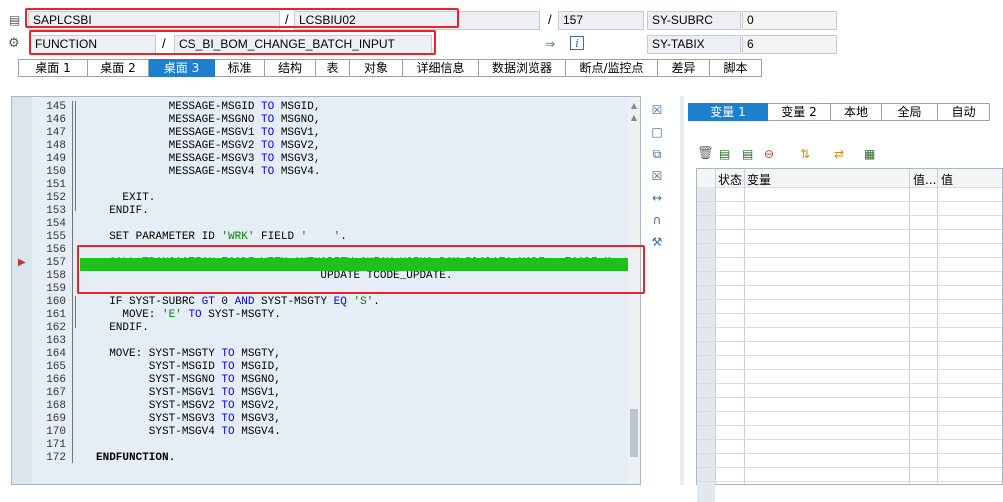 The height and width of the screenshot is (502, 1003). What do you see at coordinates (657, 198) in the screenshot?
I see `resize-icon: ↔` at bounding box center [657, 198].